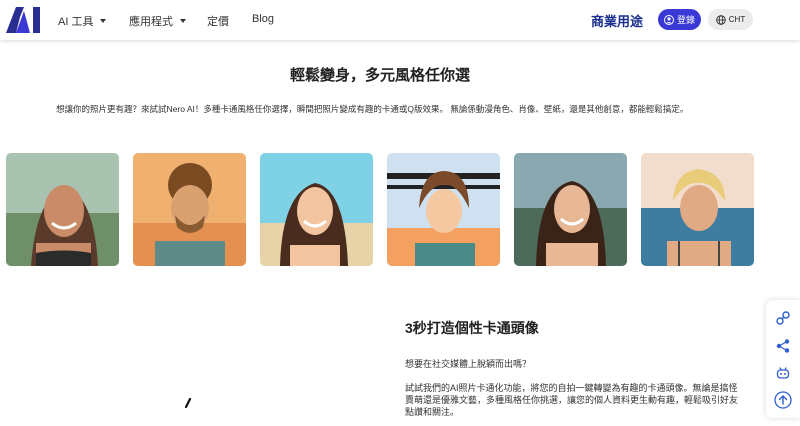  I want to click on globe-icon, so click(721, 19).